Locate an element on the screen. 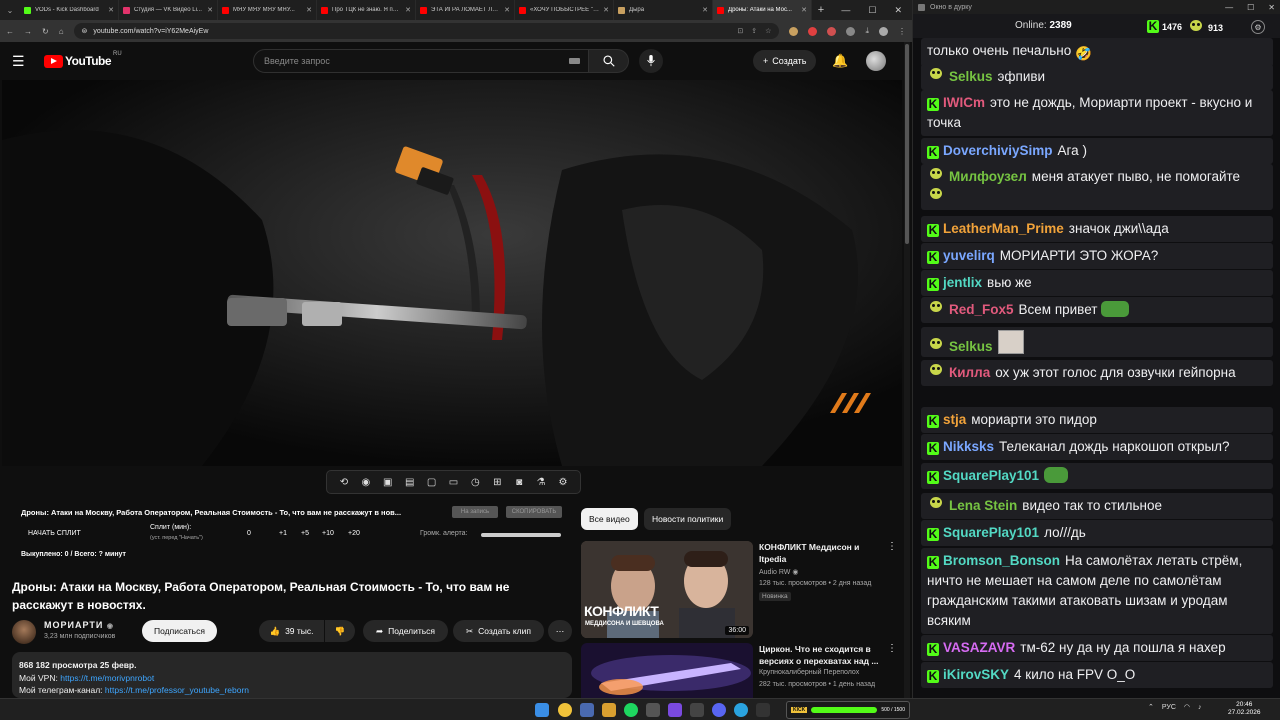 This screenshot has width=1280, height=720. search-button is located at coordinates (609, 61).